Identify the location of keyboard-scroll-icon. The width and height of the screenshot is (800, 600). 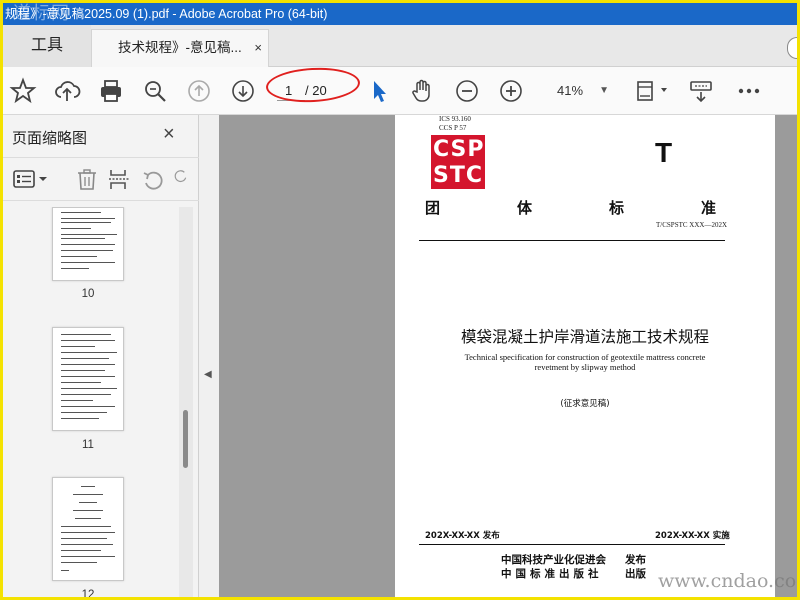
(701, 91).